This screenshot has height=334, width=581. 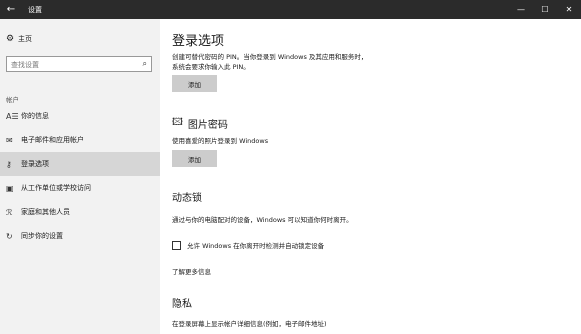 What do you see at coordinates (79, 64) in the screenshot?
I see `search-input: 查找设置 ⌕` at bounding box center [79, 64].